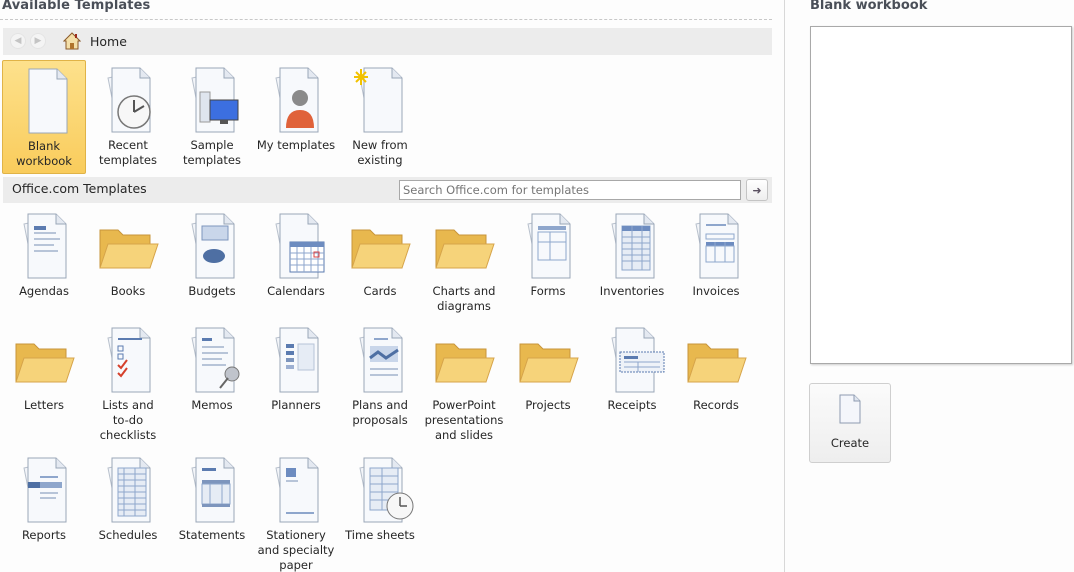  Describe the element at coordinates (296, 366) in the screenshot. I see `template-tile-planners: Planners` at that location.